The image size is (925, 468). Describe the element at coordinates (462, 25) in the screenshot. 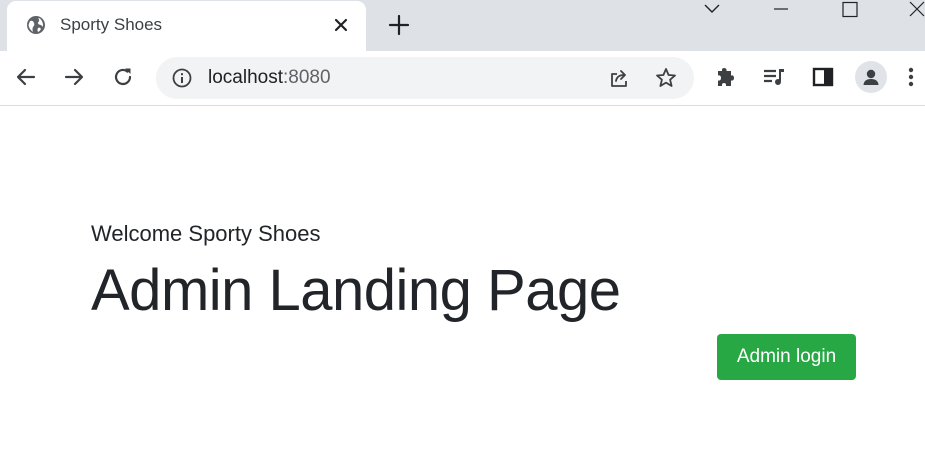

I see `tab-strip: Sporty Shoes` at that location.